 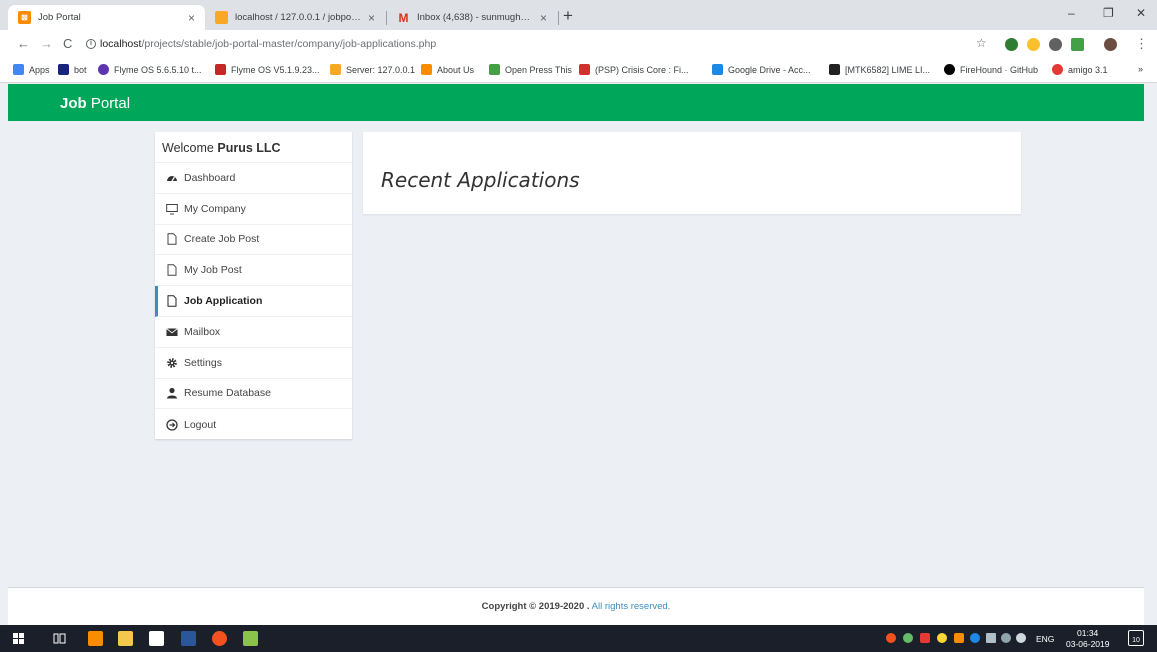 What do you see at coordinates (456, 69) in the screenshot?
I see `bookmark-label: About Us` at bounding box center [456, 69].